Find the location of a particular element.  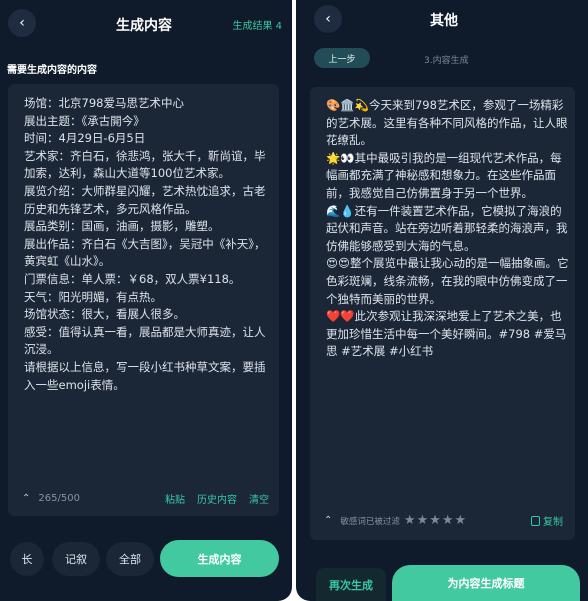

history-button: 历史内容 is located at coordinates (217, 498).